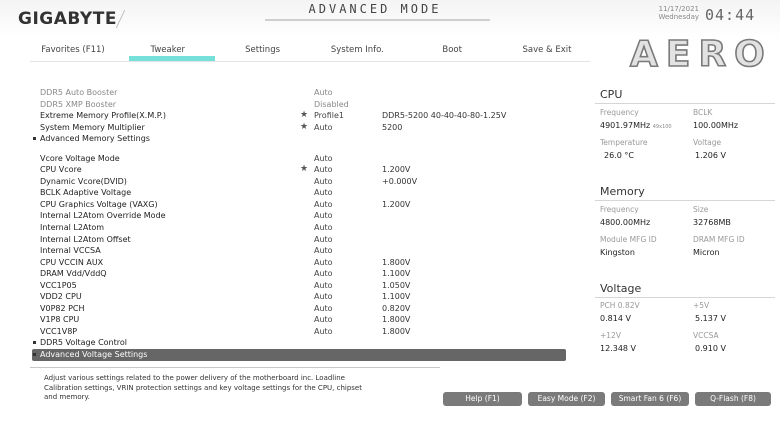 Image resolution: width=780 pixels, height=440 pixels. Describe the element at coordinates (375, 9) in the screenshot. I see `mode-title: ADVANCED MODE` at that location.